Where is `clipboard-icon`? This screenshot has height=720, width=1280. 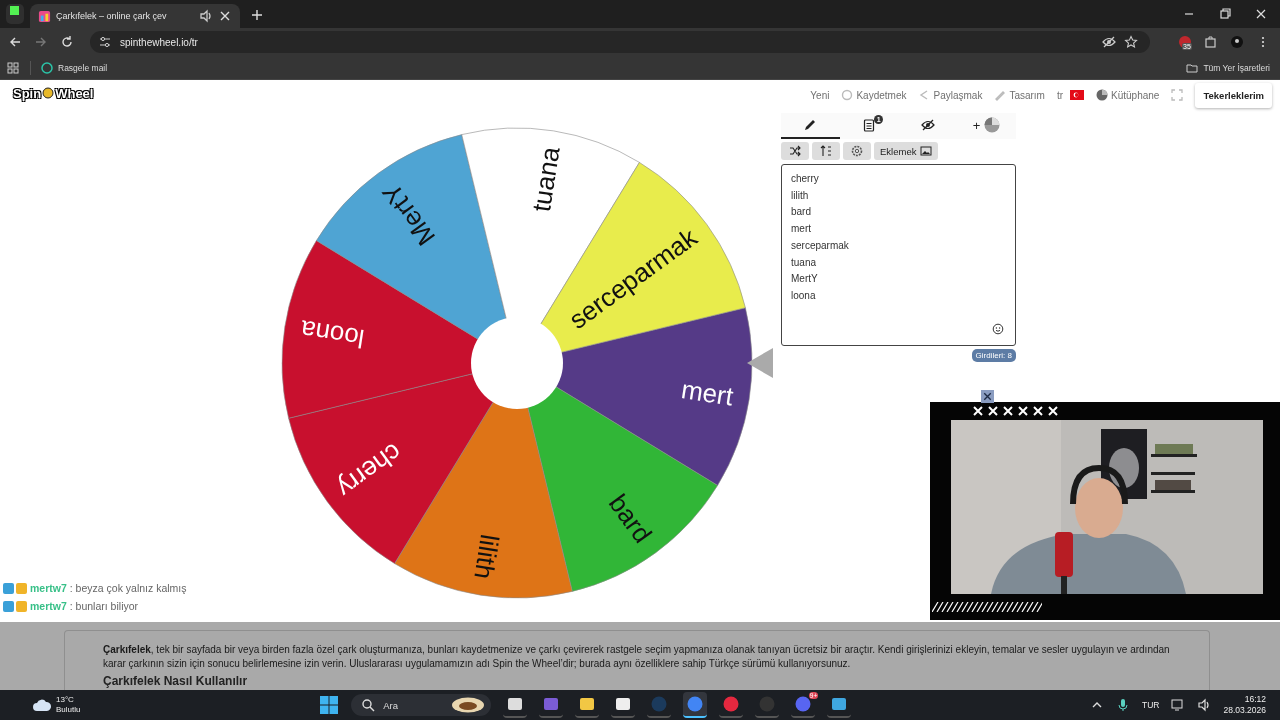
clipboard-icon is located at coordinates (869, 125).